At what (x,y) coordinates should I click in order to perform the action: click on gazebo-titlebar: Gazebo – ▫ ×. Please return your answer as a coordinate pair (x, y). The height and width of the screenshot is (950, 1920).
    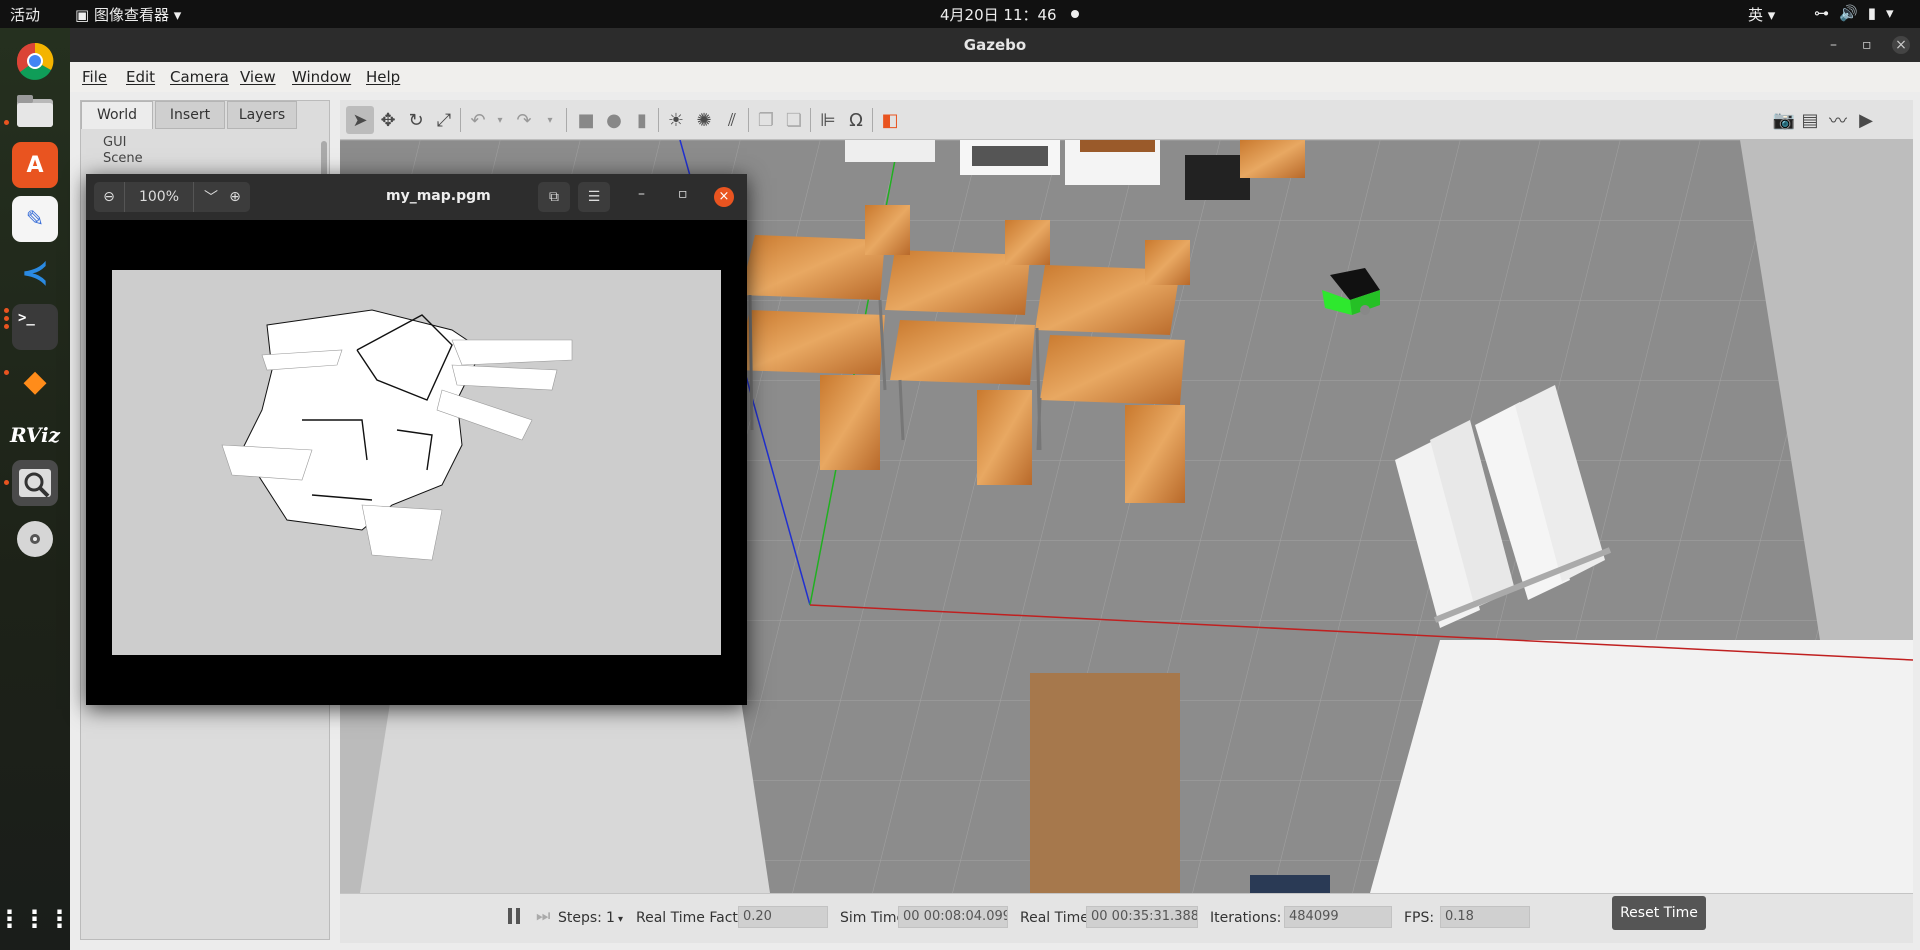
    Looking at the image, I should click on (995, 45).